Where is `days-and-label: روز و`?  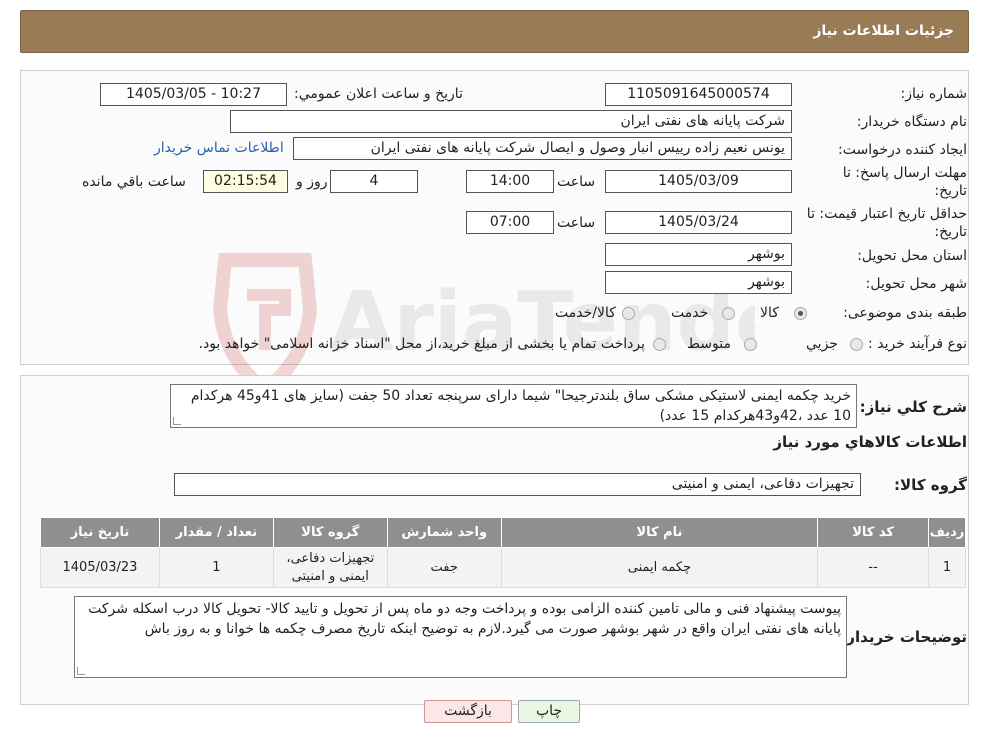
days-and-label: روز و is located at coordinates (312, 182).